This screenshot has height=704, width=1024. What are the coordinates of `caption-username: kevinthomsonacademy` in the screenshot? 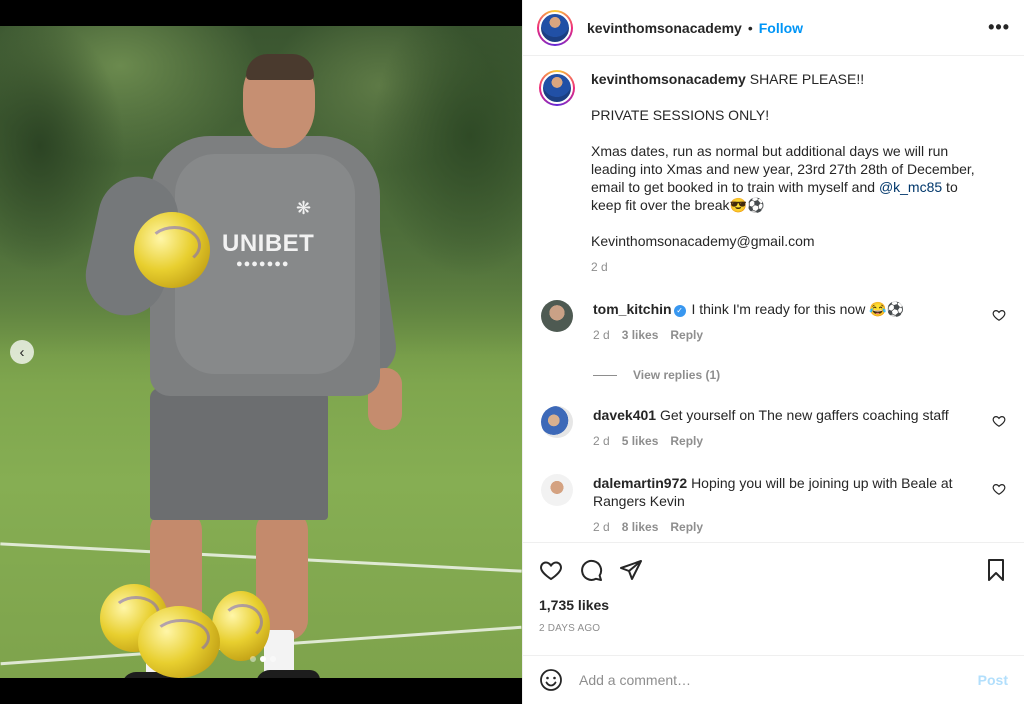 It's located at (668, 79).